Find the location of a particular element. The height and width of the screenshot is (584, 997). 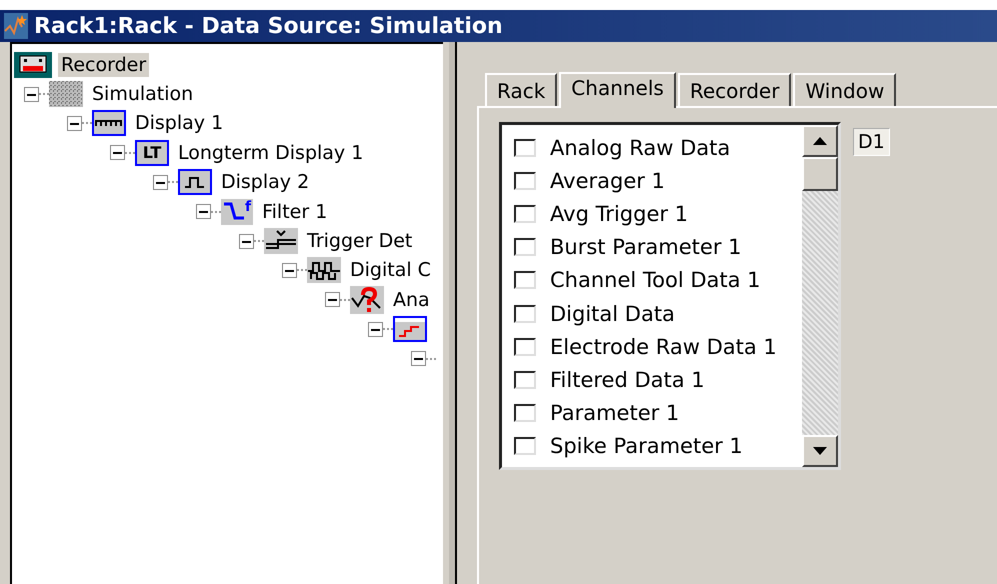

channel-label: Avg Trigger 1 is located at coordinates (619, 214).